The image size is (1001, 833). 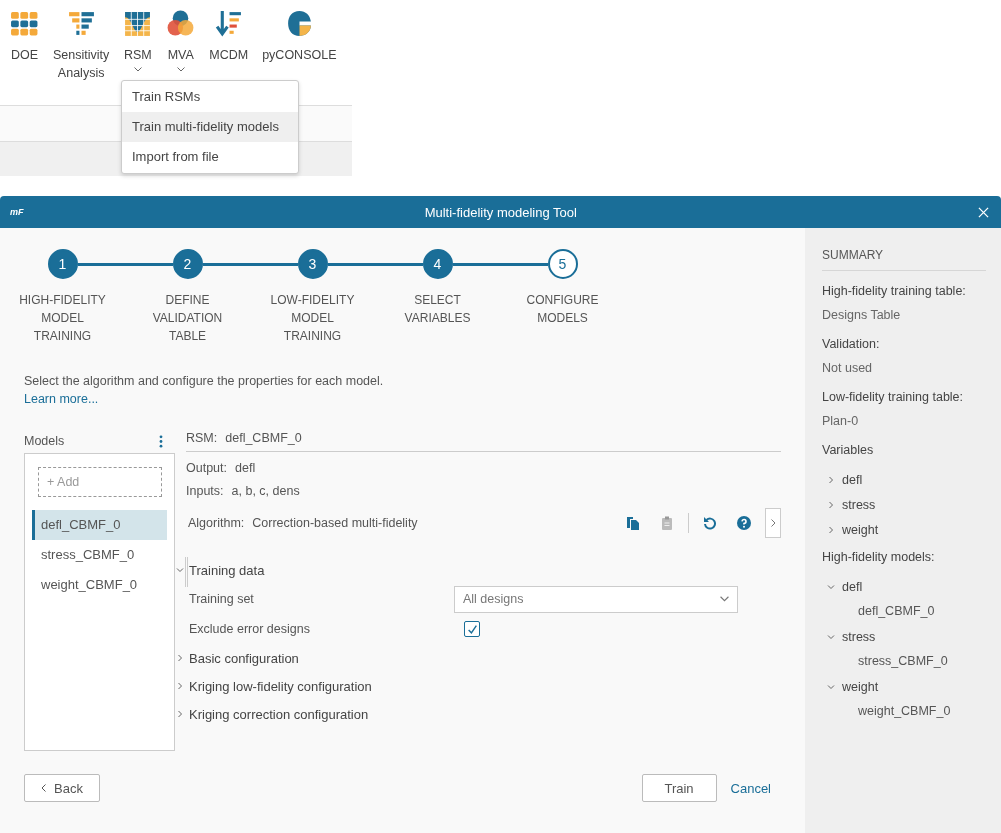 I want to click on surface-grid-icon, so click(x=138, y=23).